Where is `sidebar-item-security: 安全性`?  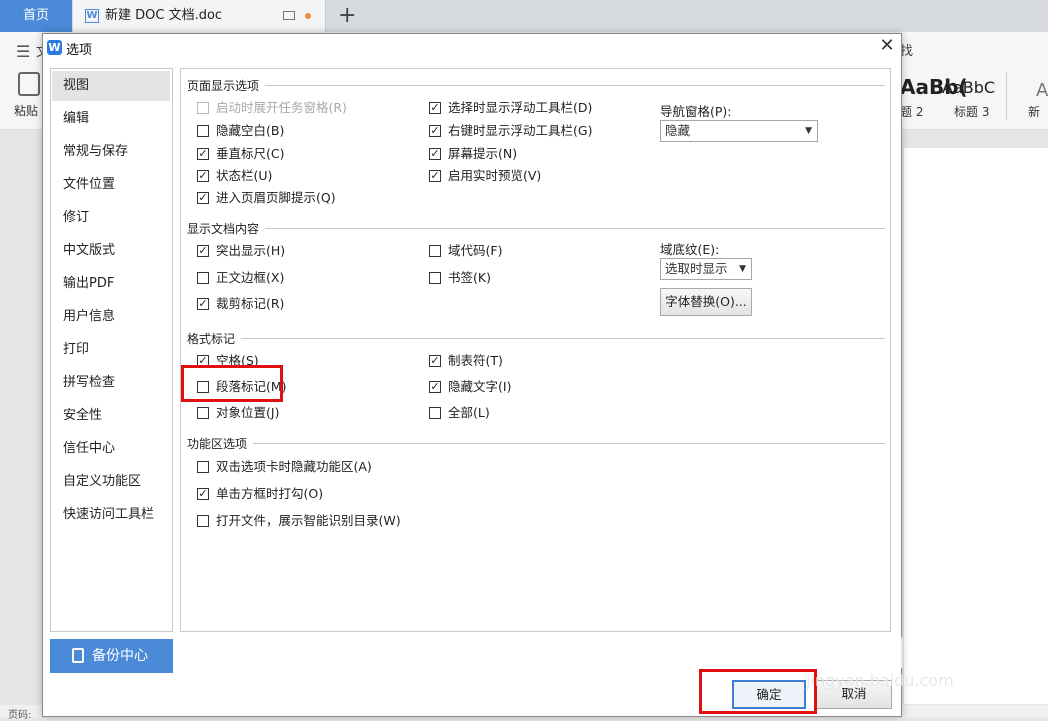
sidebar-item-security: 安全性 is located at coordinates (111, 416).